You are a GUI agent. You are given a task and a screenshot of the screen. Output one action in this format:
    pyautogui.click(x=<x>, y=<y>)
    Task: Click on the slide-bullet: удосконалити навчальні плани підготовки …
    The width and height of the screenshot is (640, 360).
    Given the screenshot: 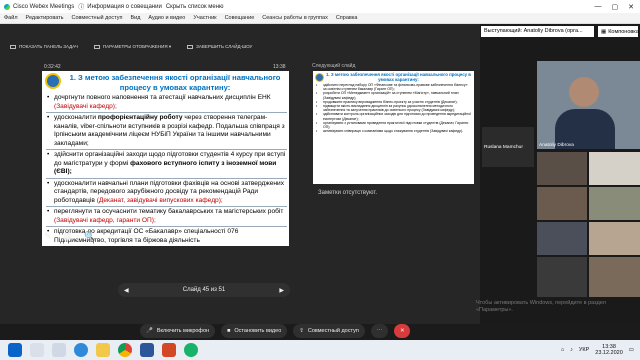 What is the action you would take?
    pyautogui.click(x=166, y=193)
    